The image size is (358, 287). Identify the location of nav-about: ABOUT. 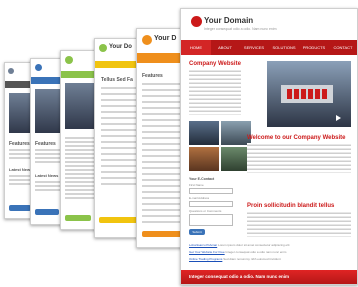
(225, 47).